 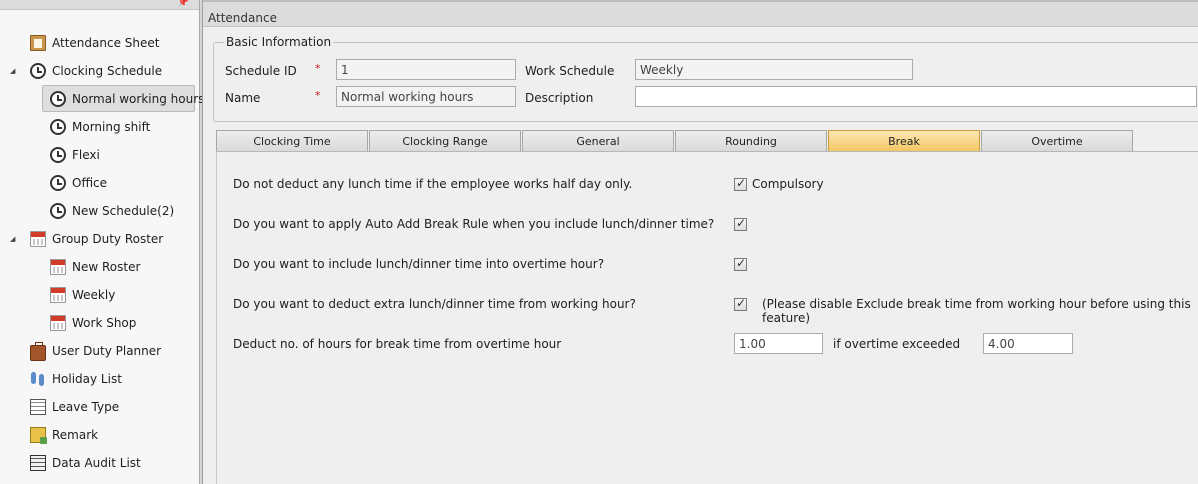 I want to click on tree-item-attendance-sheet: Attendance Sheet, so click(x=94, y=43).